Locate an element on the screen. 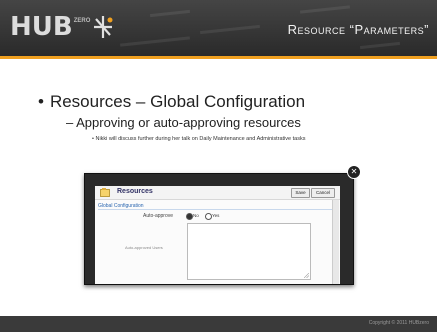 The width and height of the screenshot is (437, 332). slide-title: Resource “Parameters” is located at coordinates (358, 29).